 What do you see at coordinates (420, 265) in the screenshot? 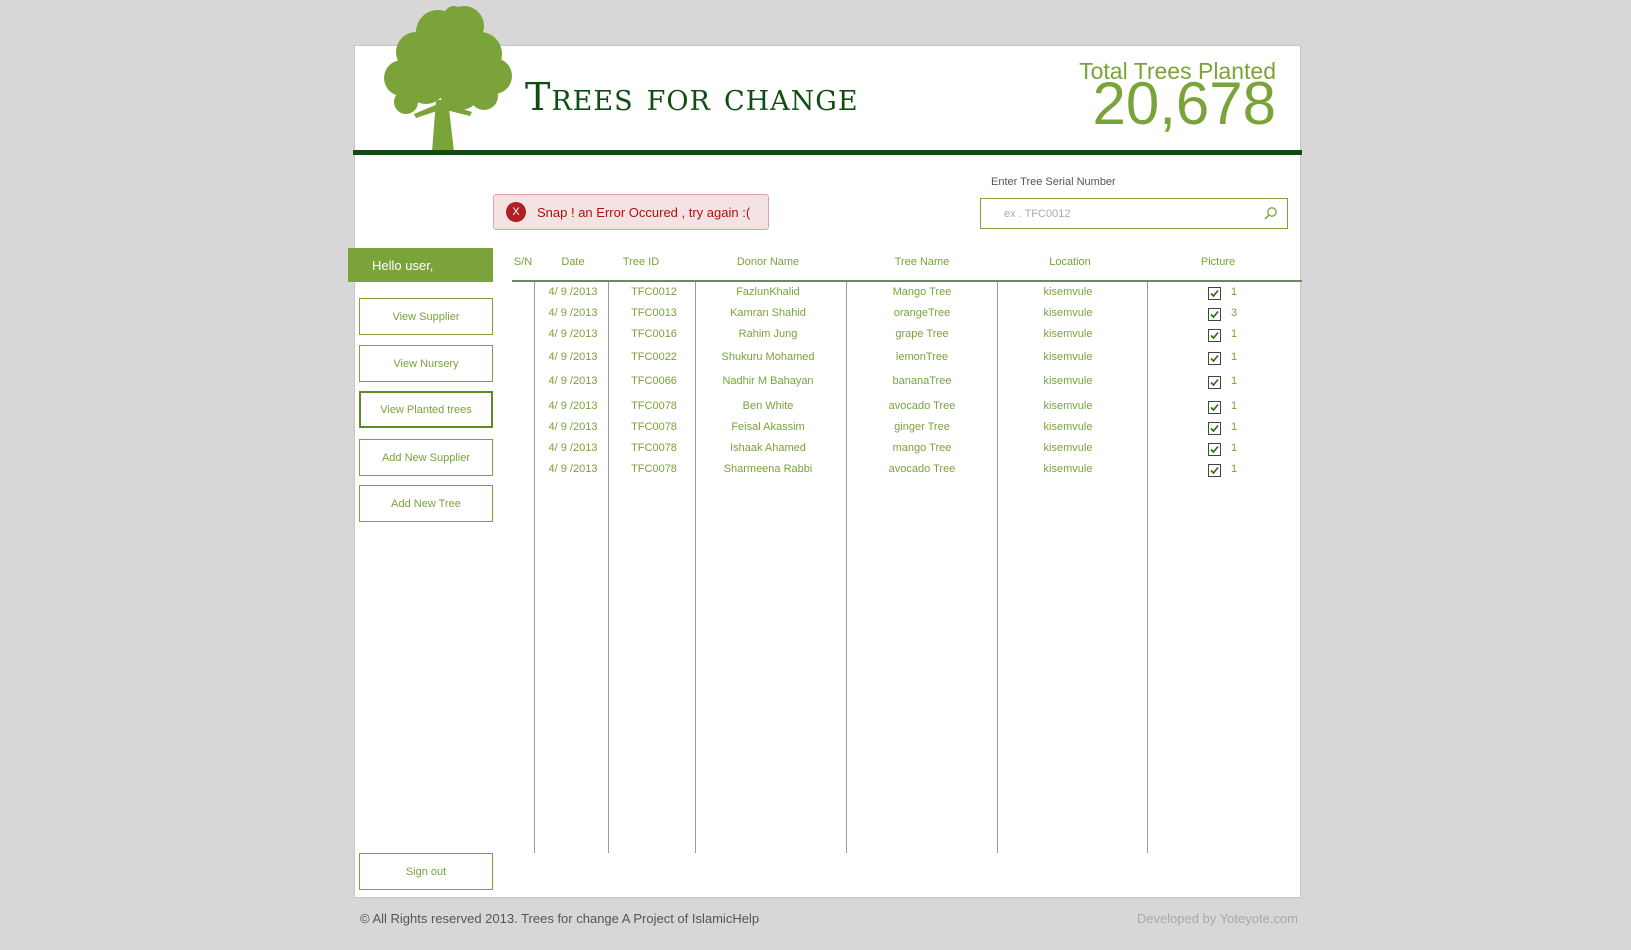
I see `greeting-bar: Hello user,` at bounding box center [420, 265].